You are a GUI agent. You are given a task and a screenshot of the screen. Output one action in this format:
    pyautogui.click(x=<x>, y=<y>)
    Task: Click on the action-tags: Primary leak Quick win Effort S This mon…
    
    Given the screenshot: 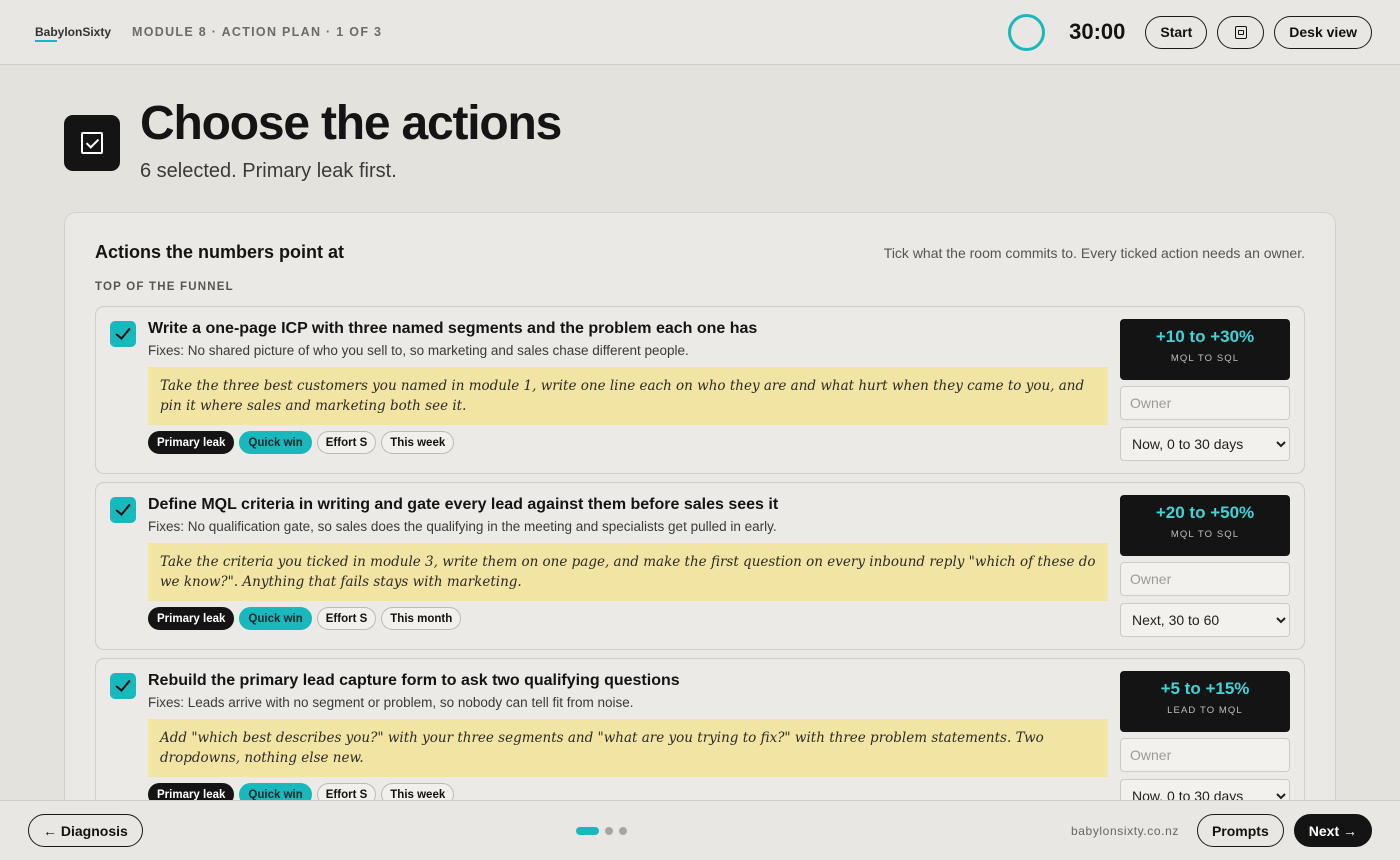 What is the action you would take?
    pyautogui.click(x=305, y=618)
    